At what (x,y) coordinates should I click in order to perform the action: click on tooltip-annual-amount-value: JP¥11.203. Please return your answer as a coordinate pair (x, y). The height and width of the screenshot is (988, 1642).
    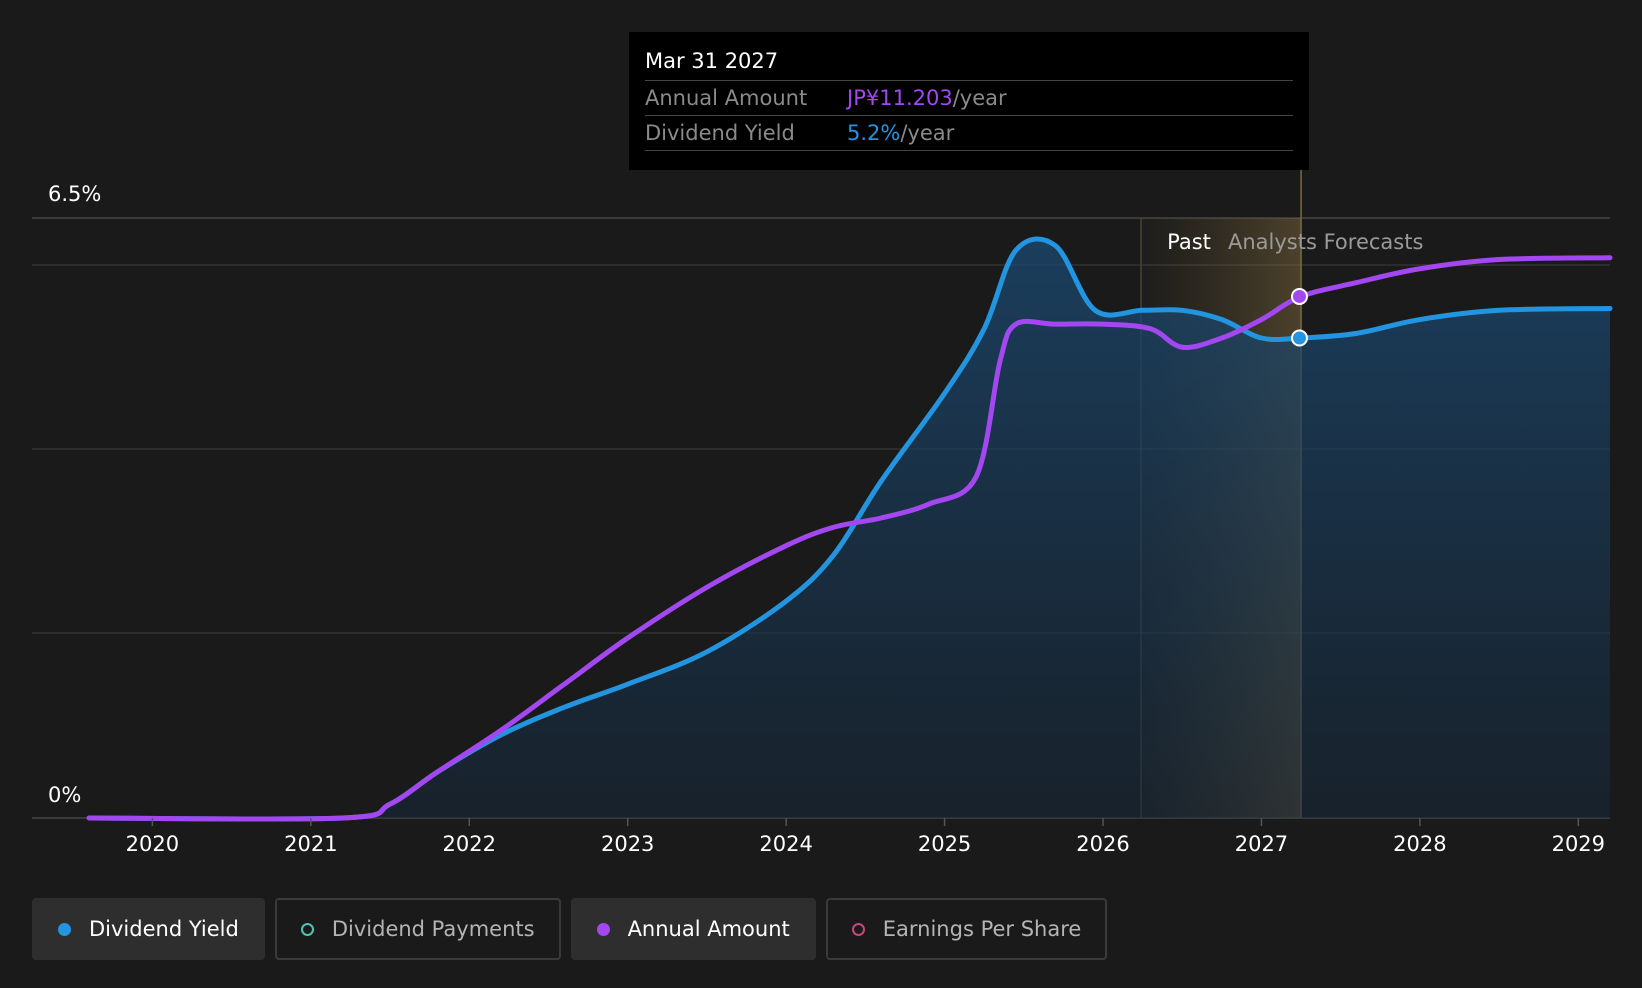
    Looking at the image, I should click on (900, 98).